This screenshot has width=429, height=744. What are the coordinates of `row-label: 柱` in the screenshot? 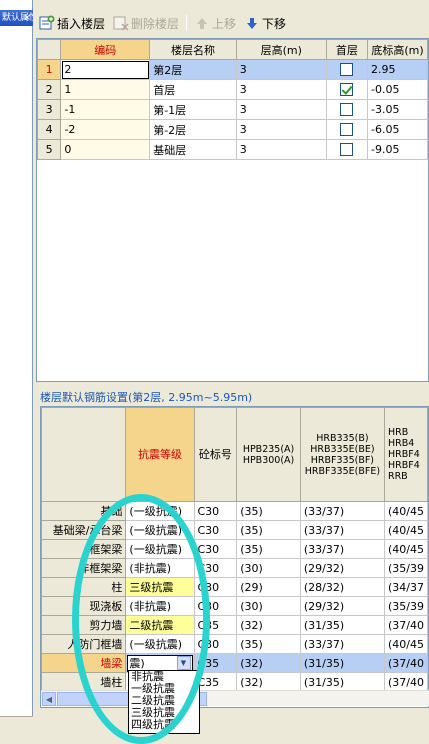 It's located at (84, 587).